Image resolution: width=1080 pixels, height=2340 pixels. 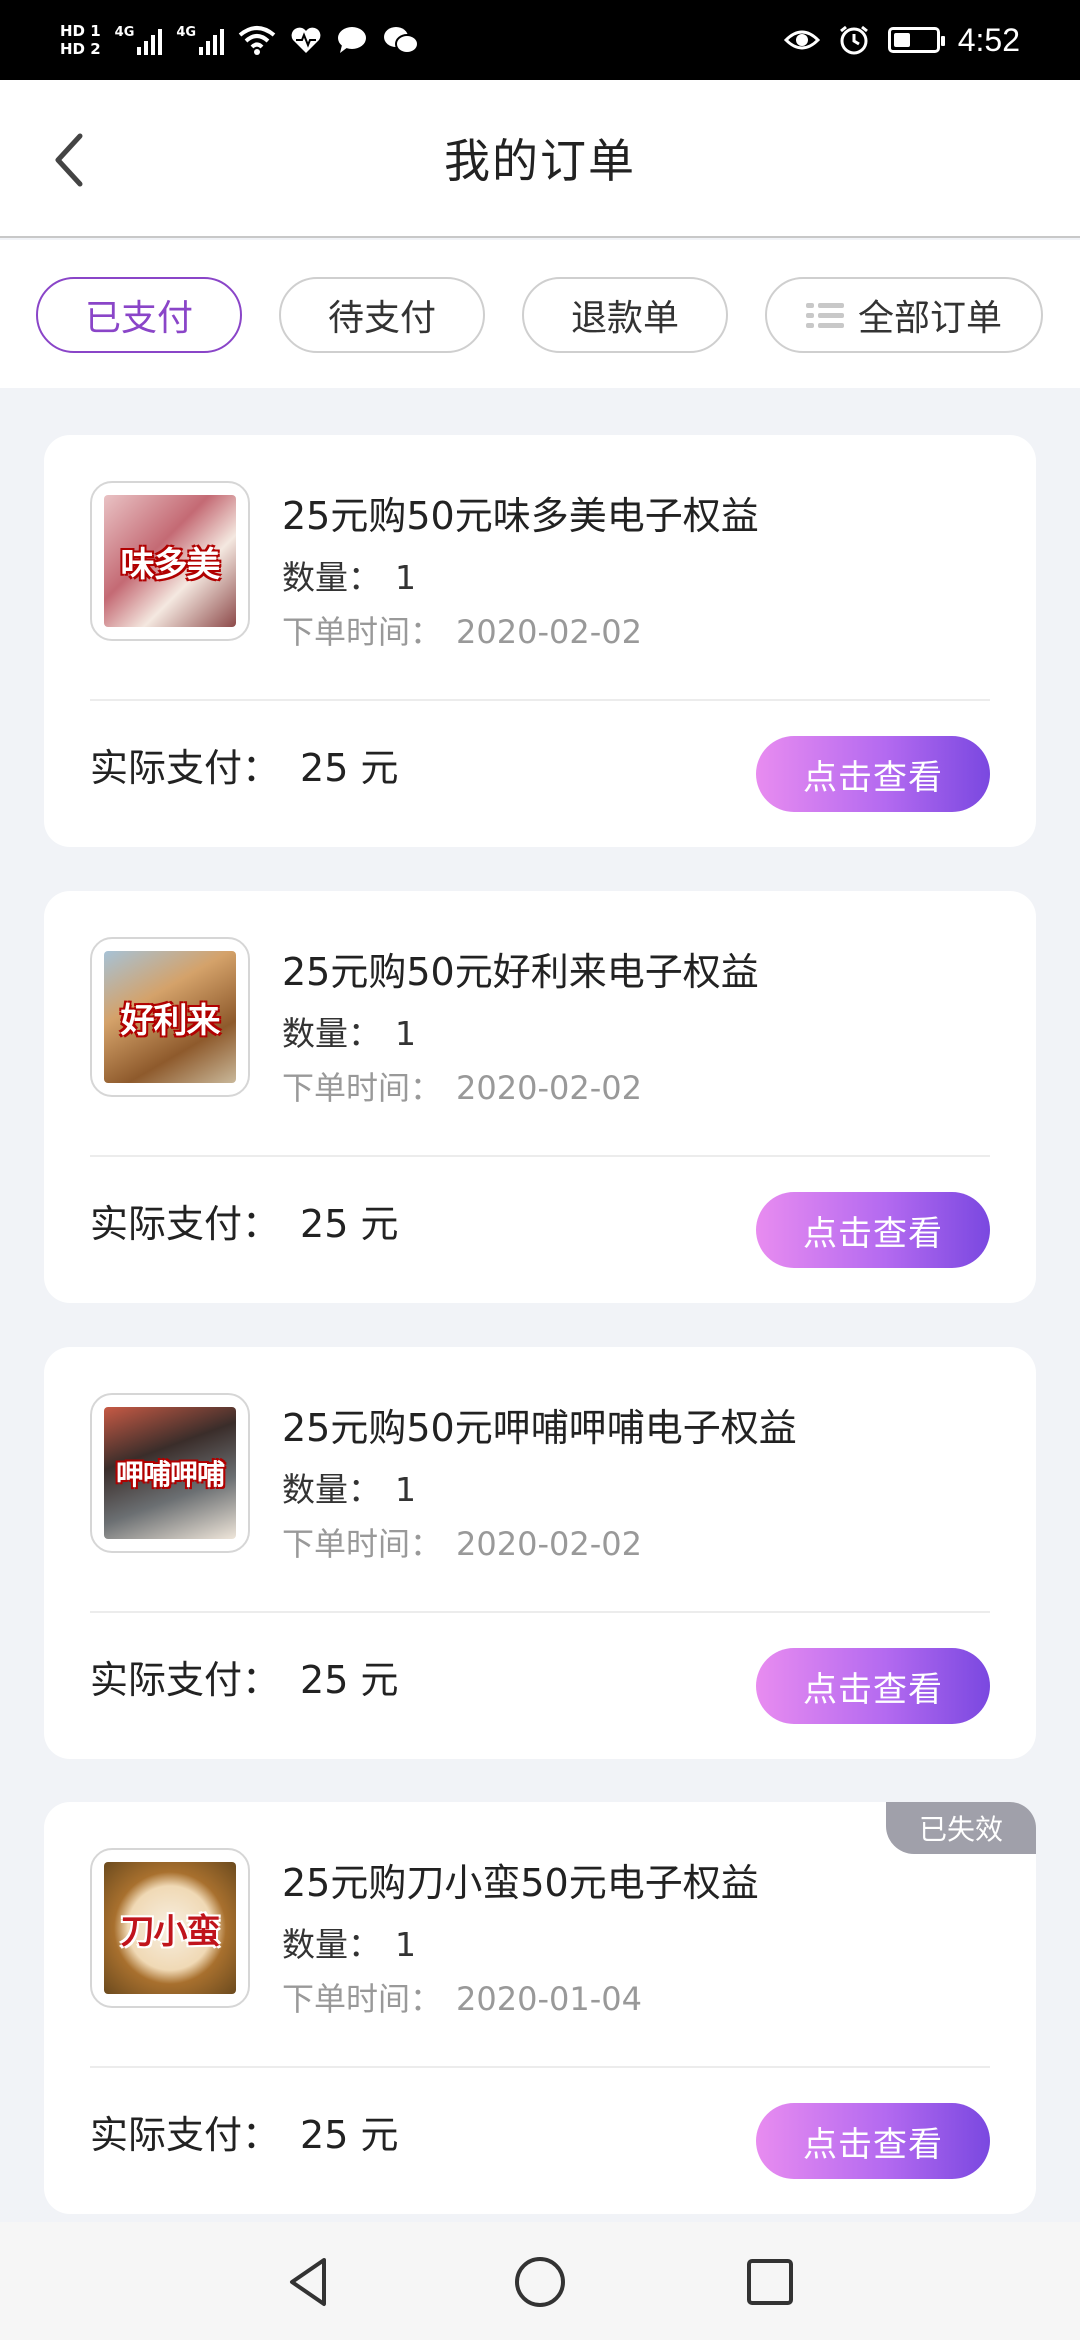 I want to click on tab-pending: 待支付, so click(x=382, y=315).